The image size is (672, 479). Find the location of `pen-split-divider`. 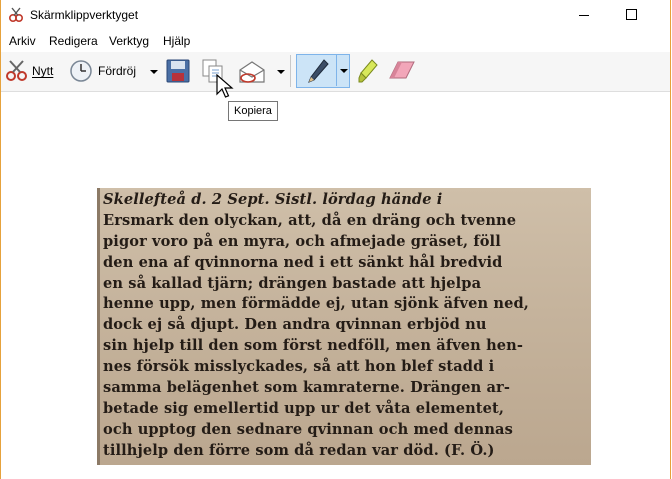

pen-split-divider is located at coordinates (336, 70).